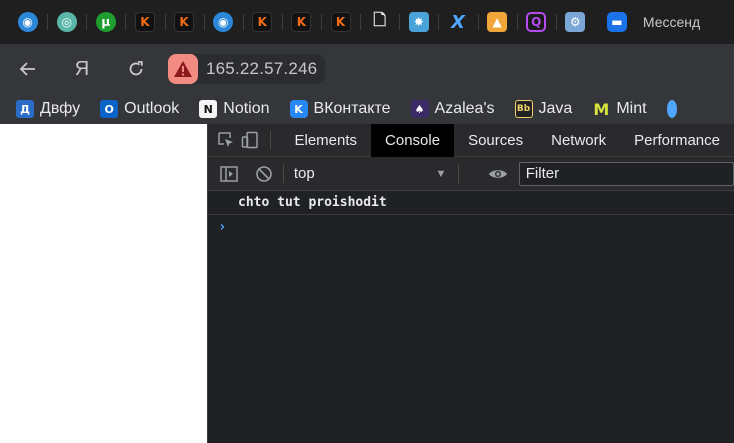 The width and height of the screenshot is (734, 443). Describe the element at coordinates (263, 174) in the screenshot. I see `clear-console-icon` at that location.